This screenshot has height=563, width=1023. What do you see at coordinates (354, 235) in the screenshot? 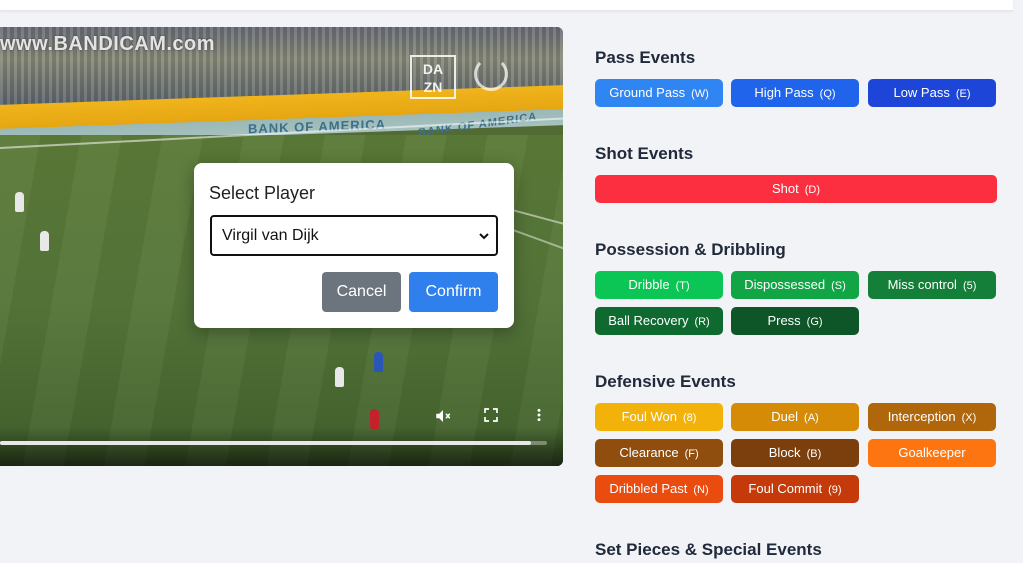
I see `player-select: Virgil van Dijk` at bounding box center [354, 235].